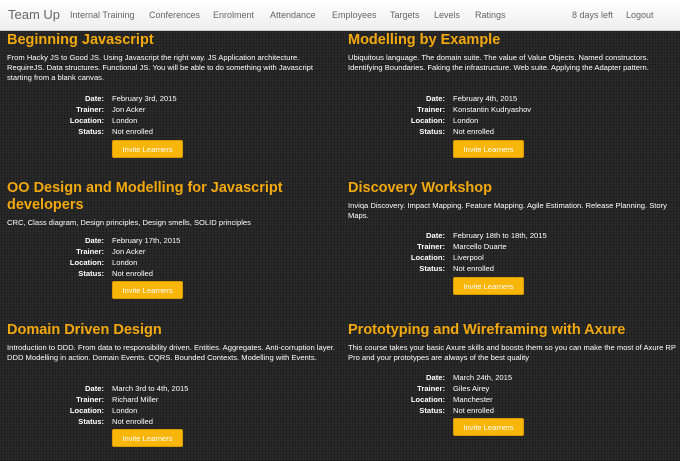  What do you see at coordinates (144, 98) in the screenshot?
I see `course-date: February 3rd, 2015` at bounding box center [144, 98].